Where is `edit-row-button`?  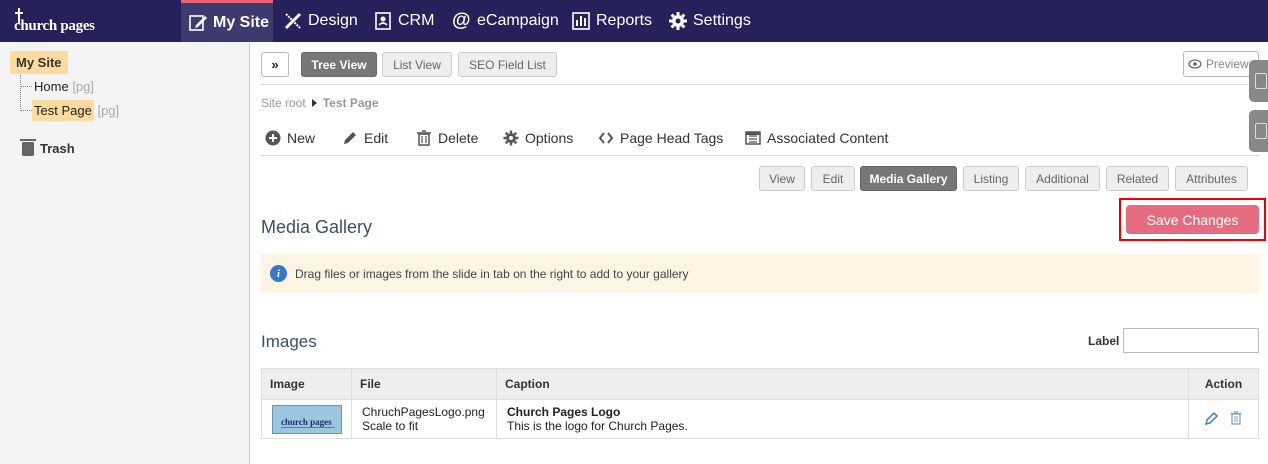 edit-row-button is located at coordinates (1211, 419).